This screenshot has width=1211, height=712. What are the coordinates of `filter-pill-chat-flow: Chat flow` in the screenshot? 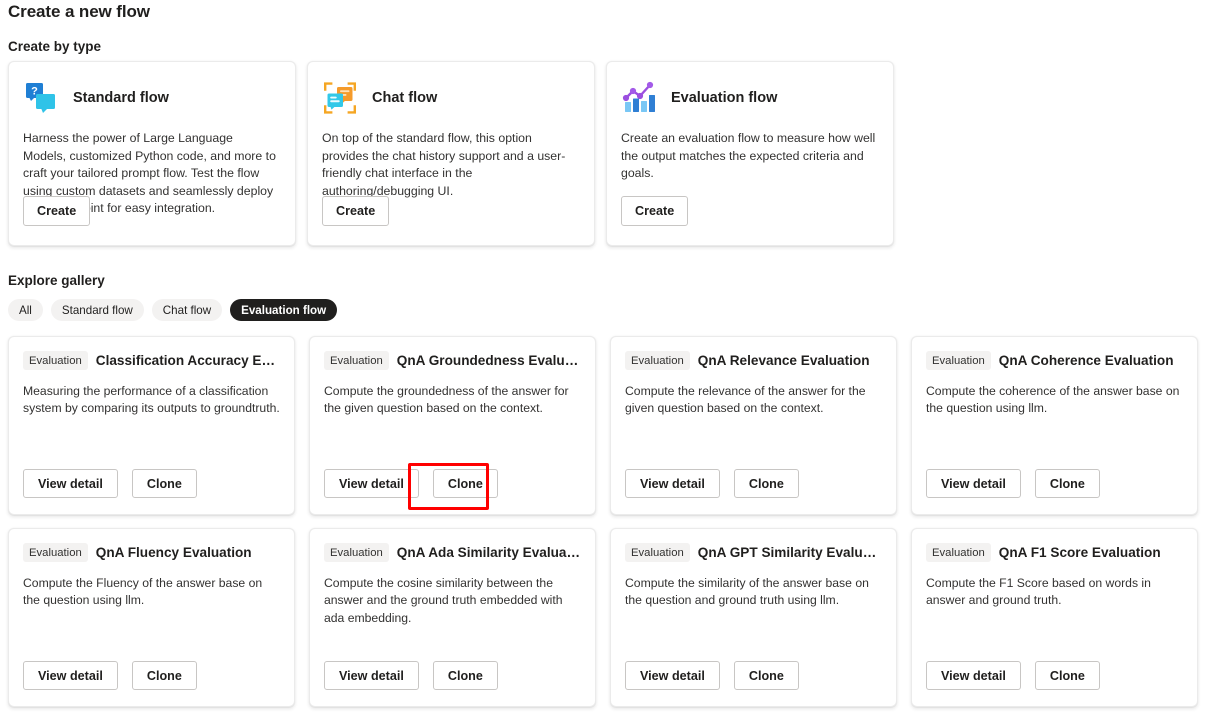 It's located at (187, 310).